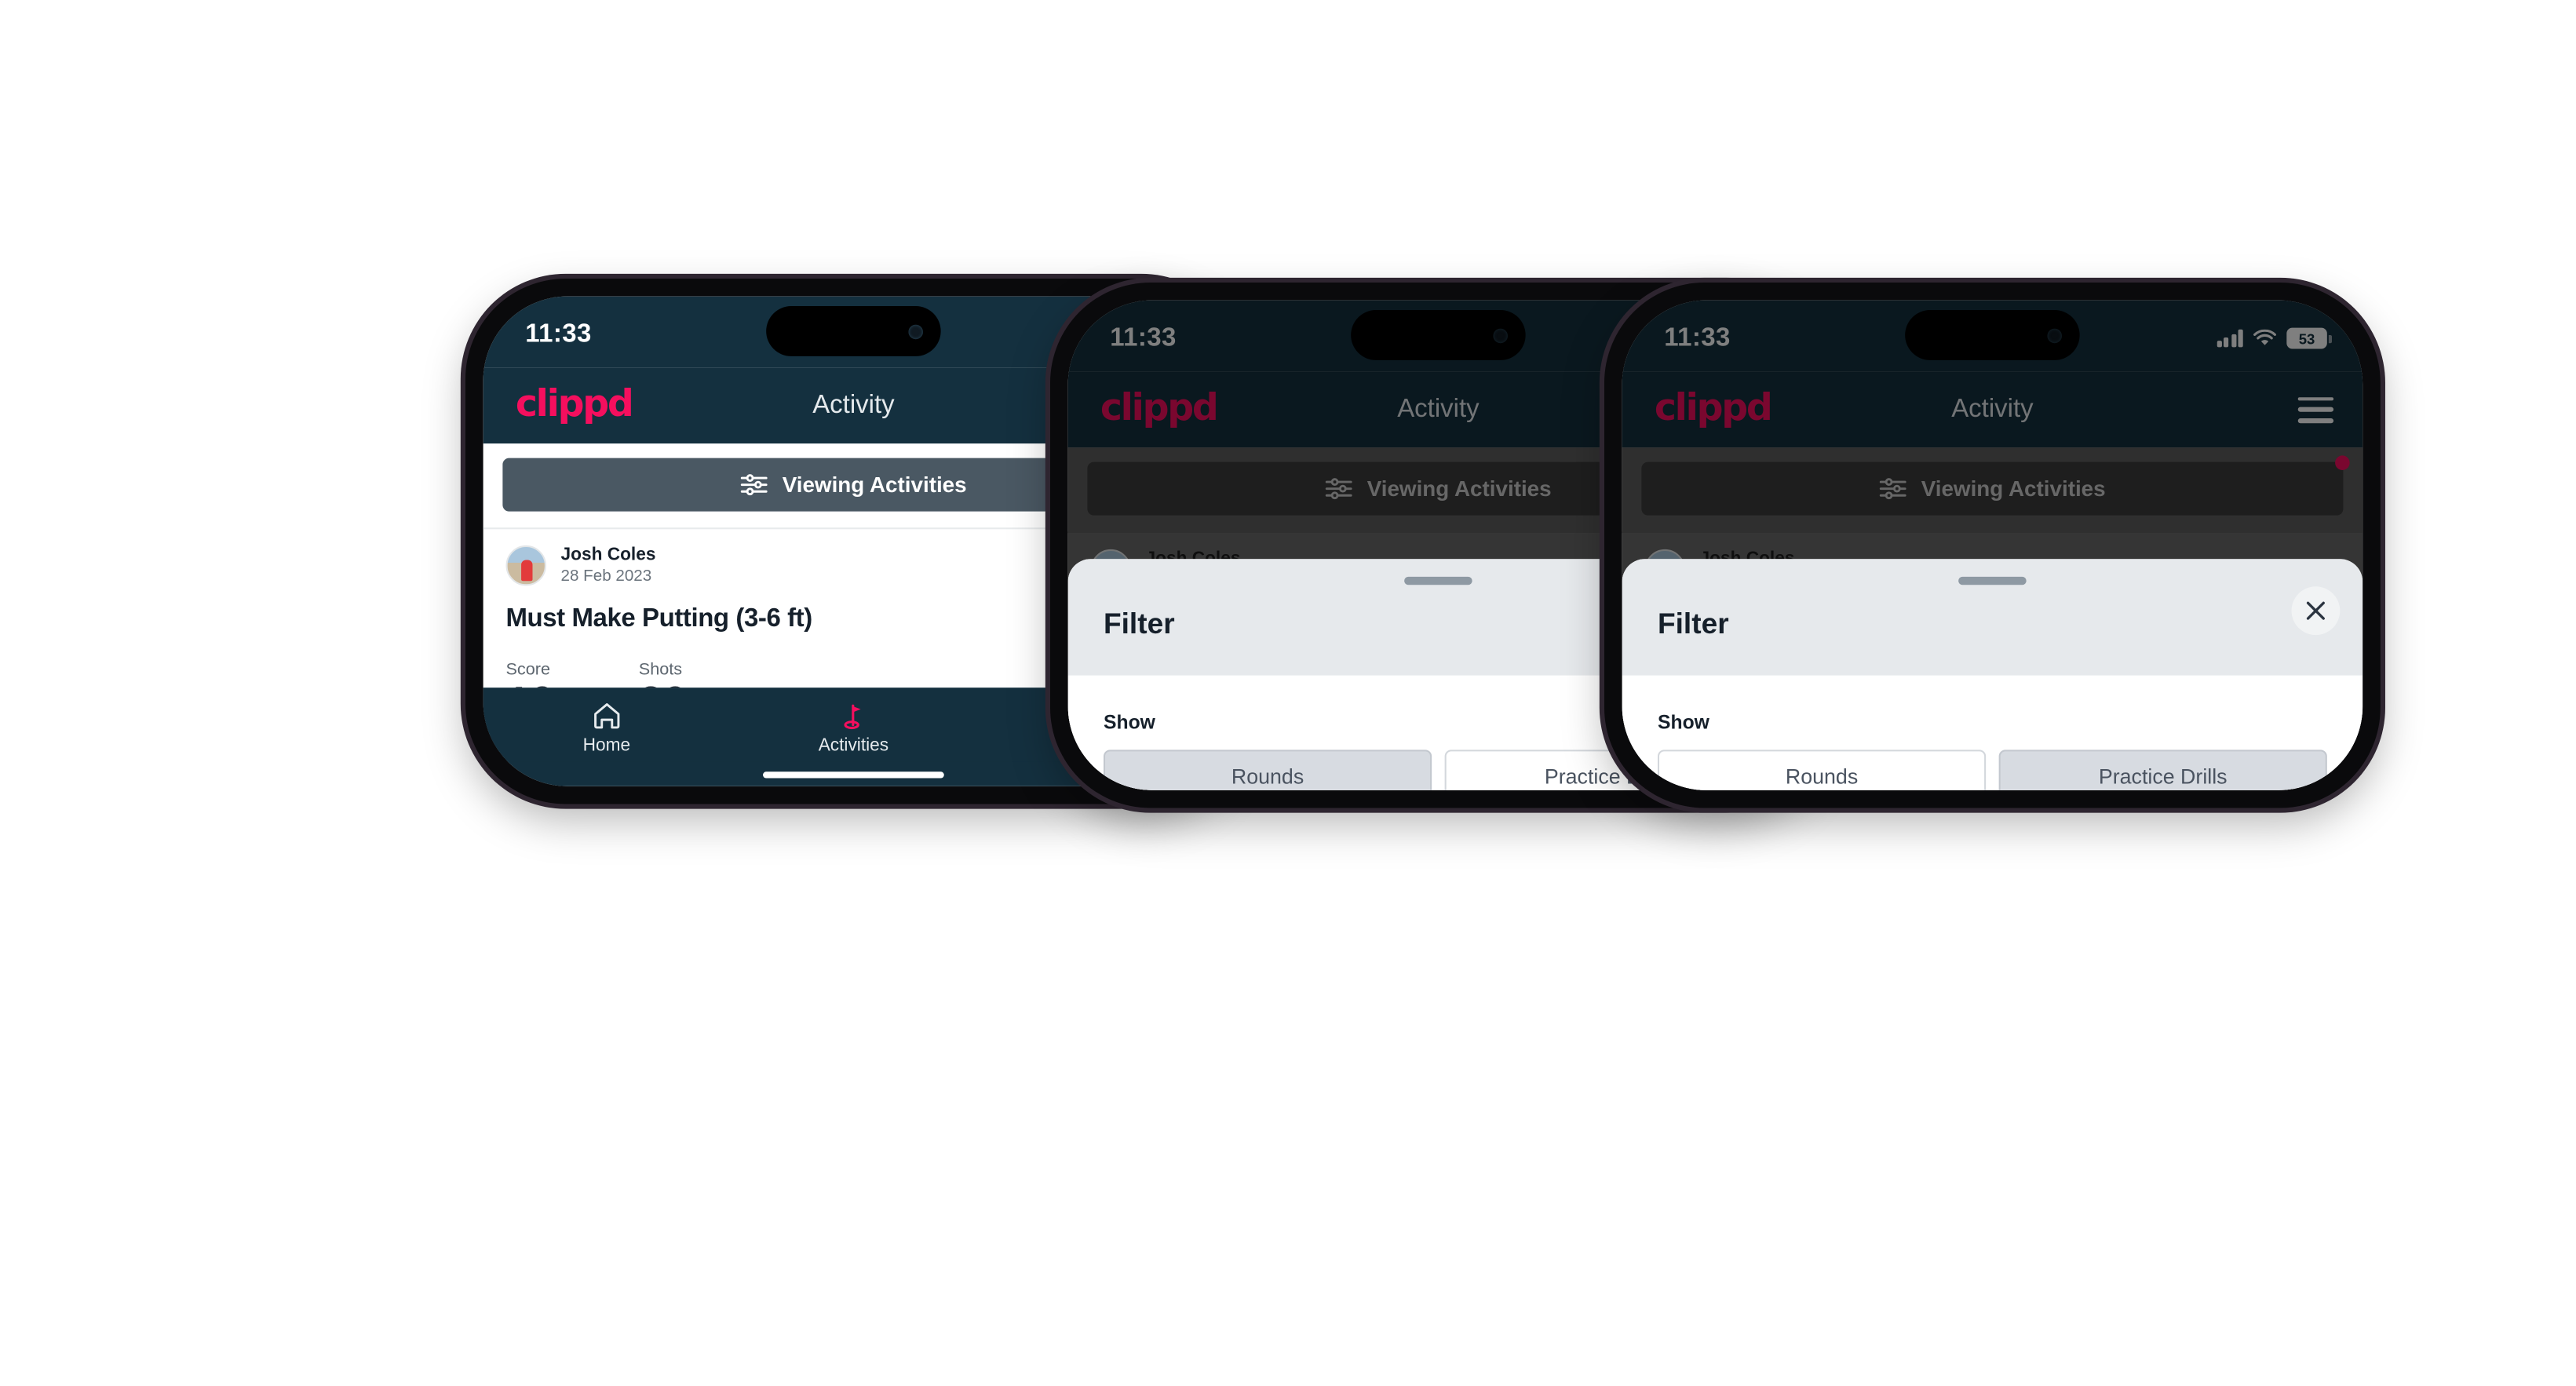 Image resolution: width=2576 pixels, height=1386 pixels. I want to click on sheet-header: Filter, so click(1992, 617).